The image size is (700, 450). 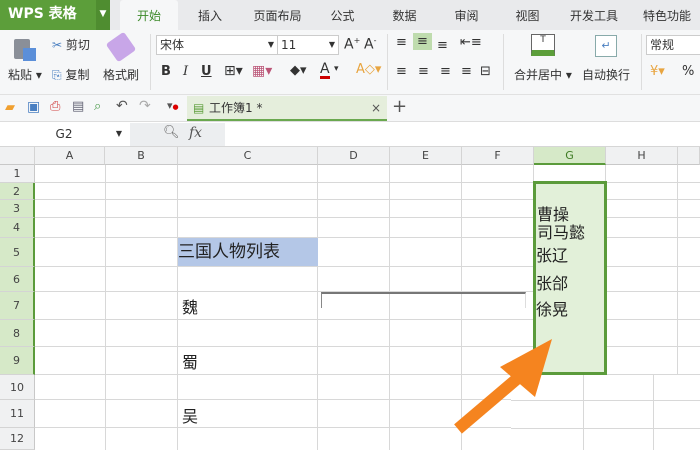 What do you see at coordinates (57, 45) in the screenshot?
I see `scissors-icon: ✂` at bounding box center [57, 45].